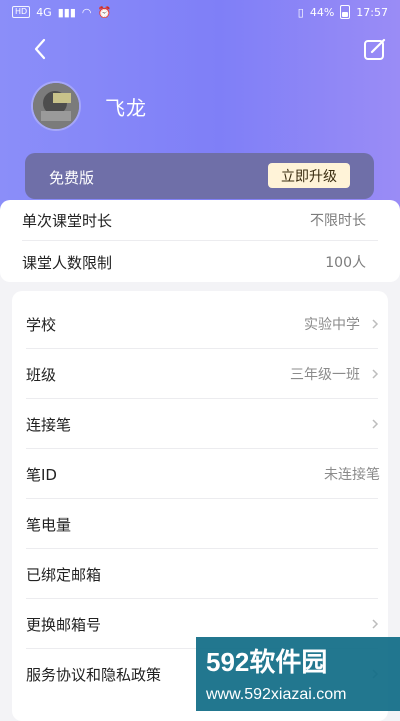  What do you see at coordinates (41, 474) in the screenshot?
I see `row-label: 笔ID` at bounding box center [41, 474].